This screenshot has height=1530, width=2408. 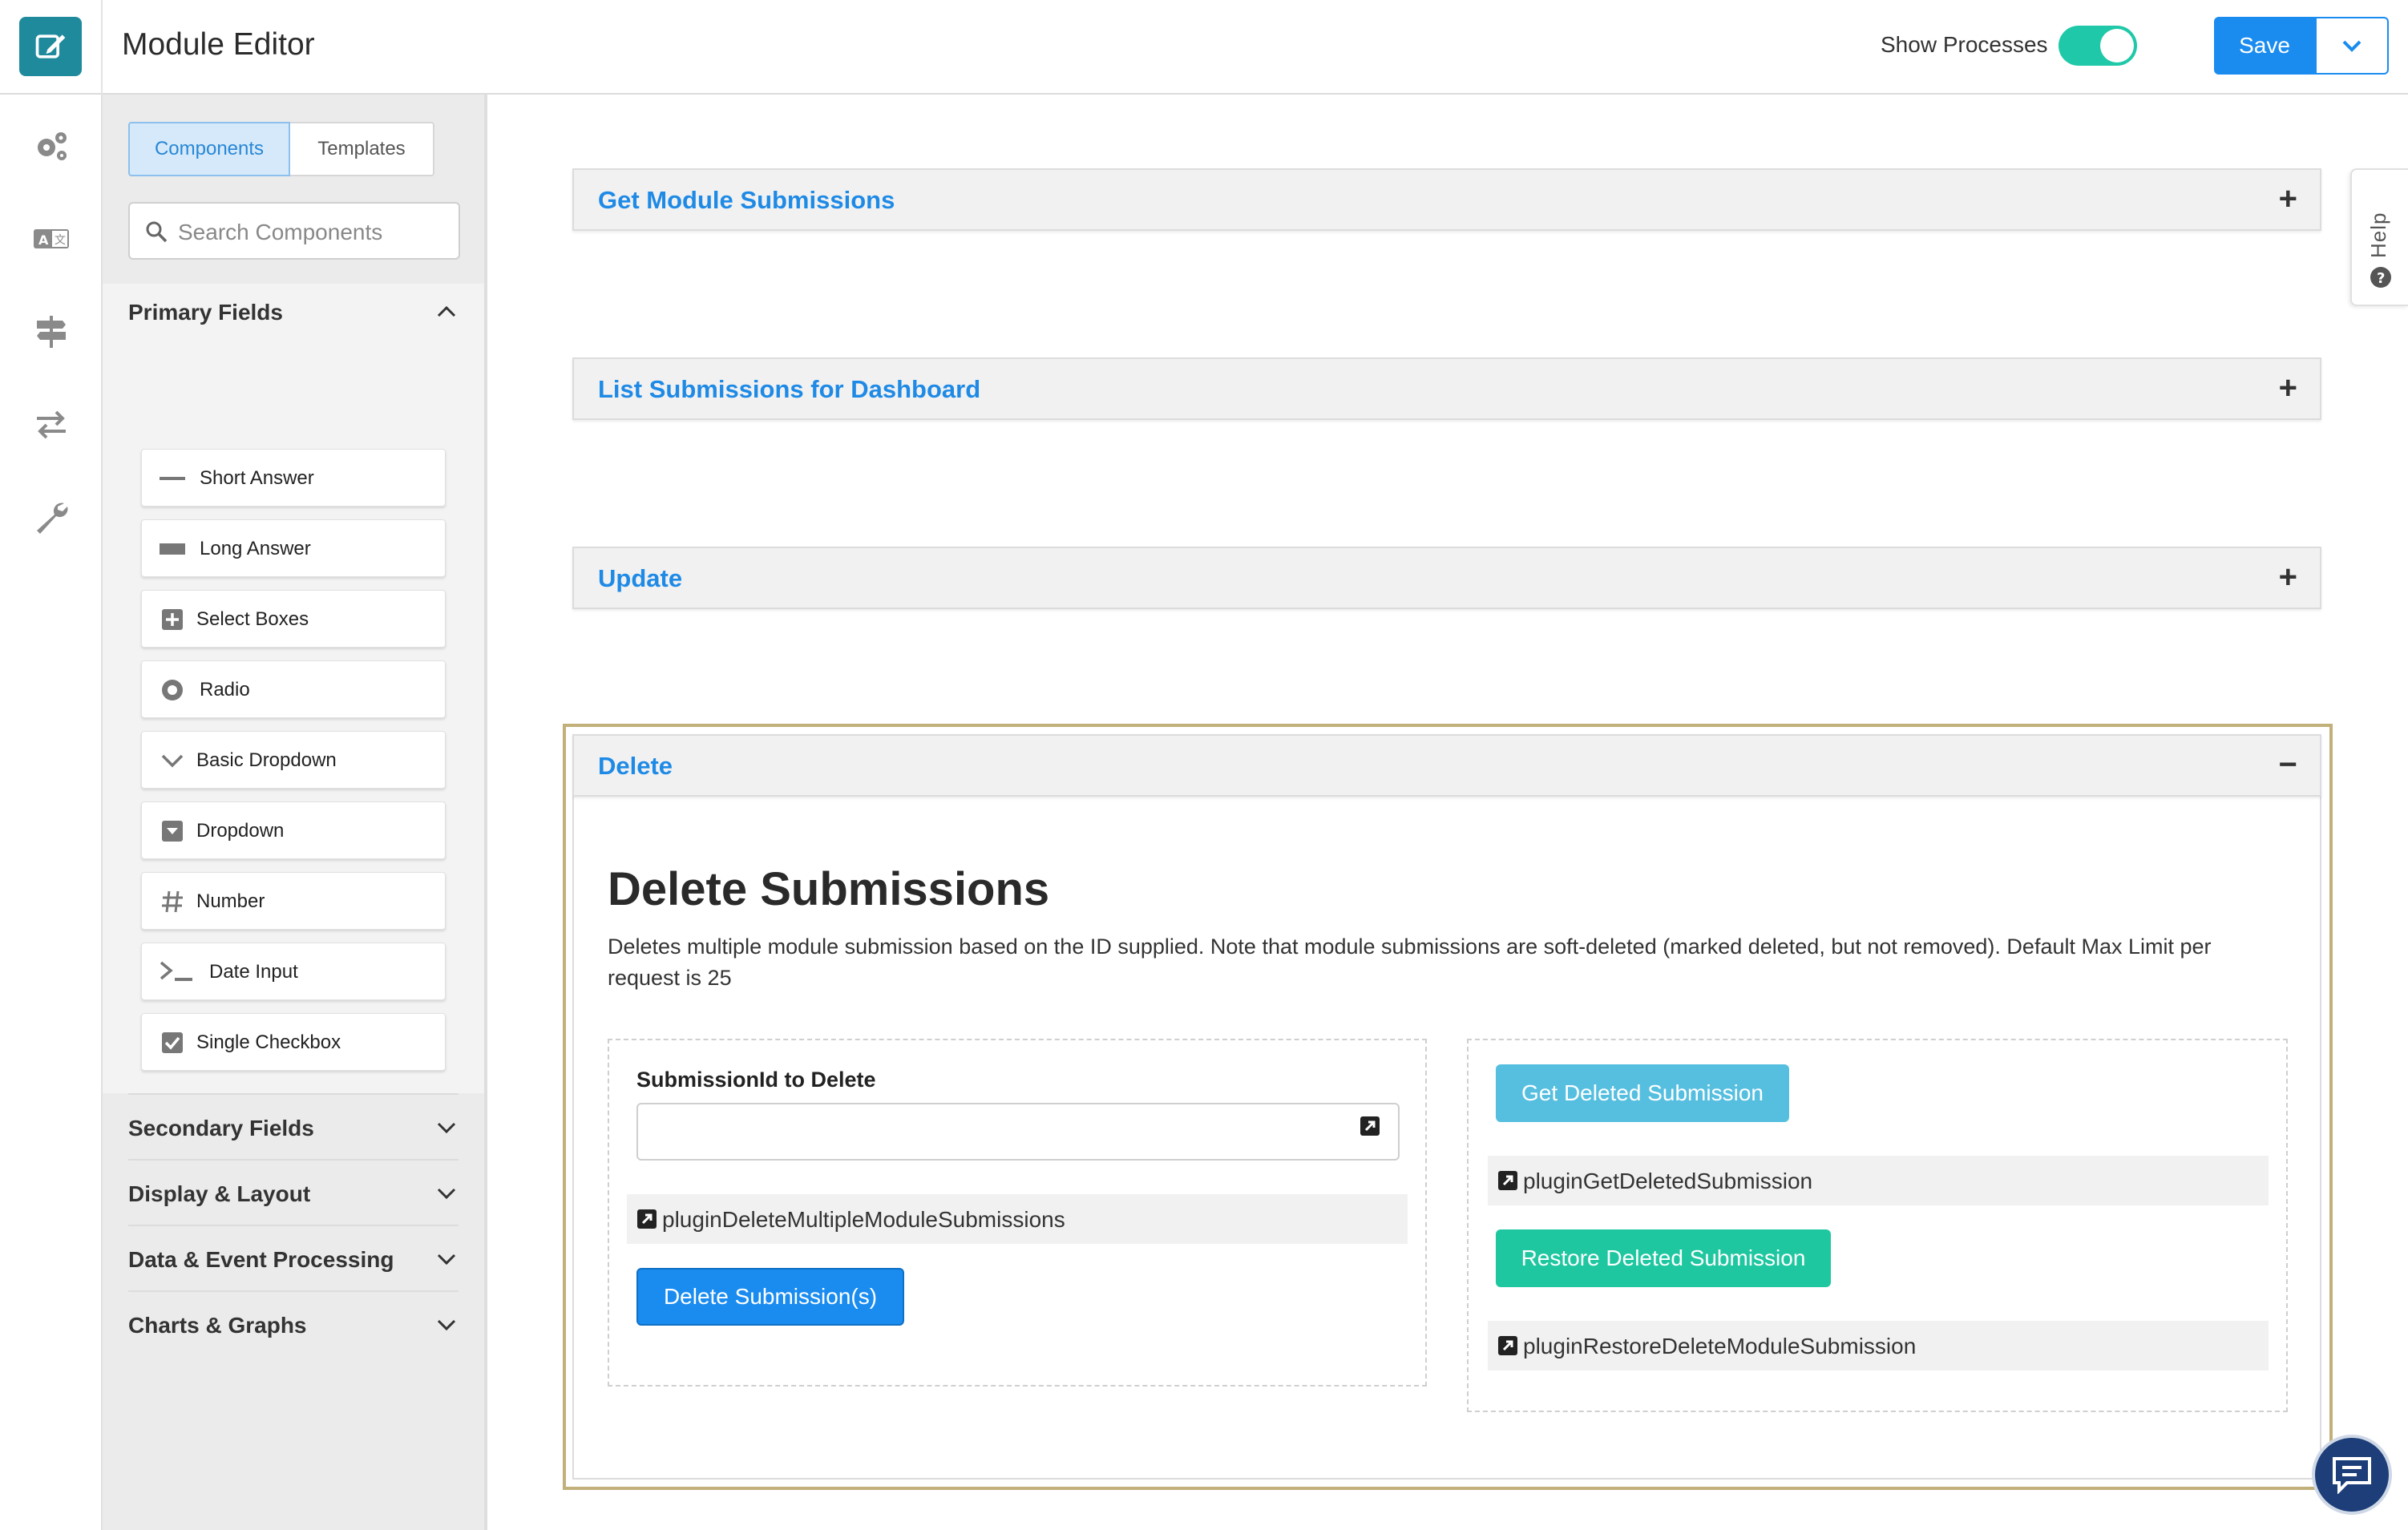 I want to click on toggle-knob, so click(x=2117, y=46).